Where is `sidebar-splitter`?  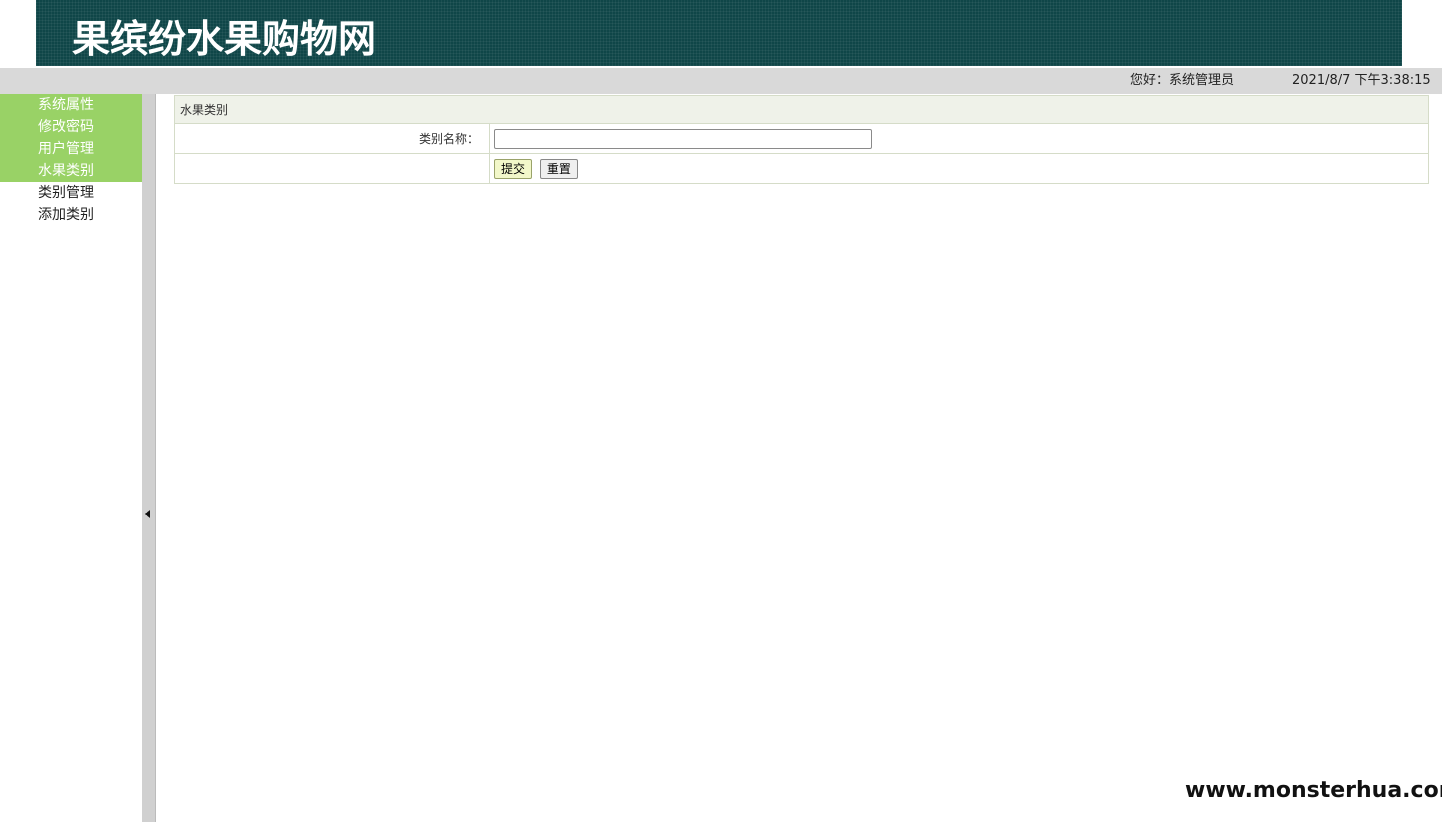
sidebar-splitter is located at coordinates (149, 458).